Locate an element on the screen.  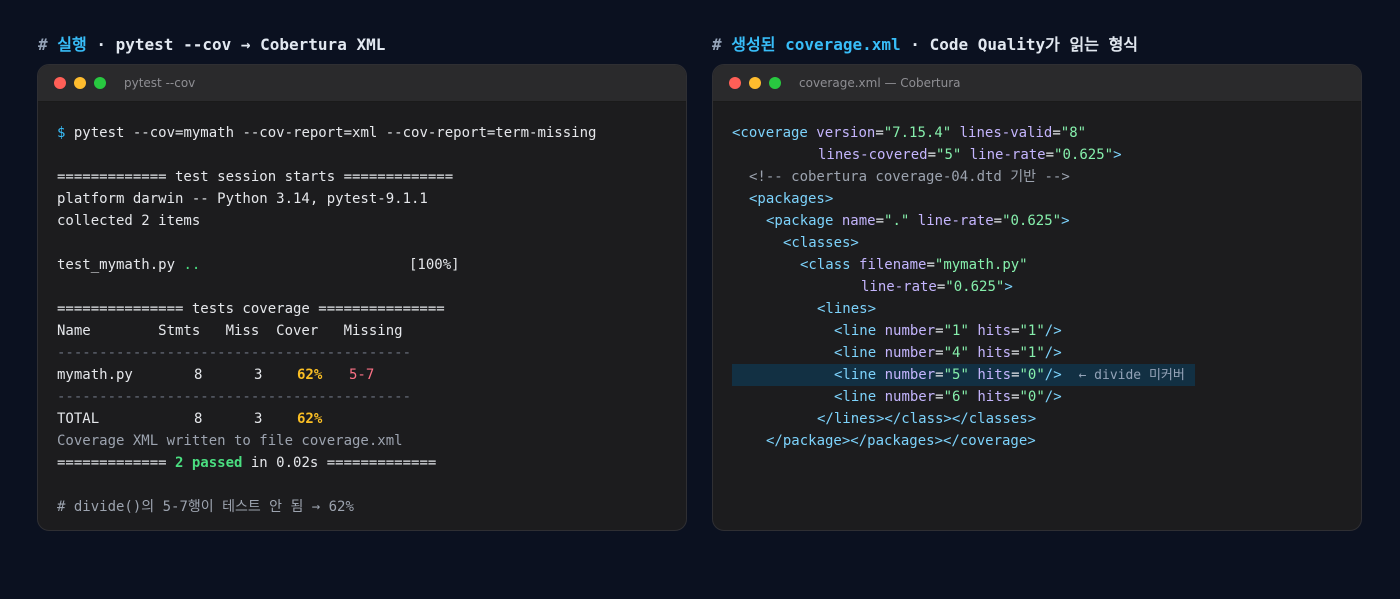
total-row: TOTAL 8 3 62% is located at coordinates (362, 419).